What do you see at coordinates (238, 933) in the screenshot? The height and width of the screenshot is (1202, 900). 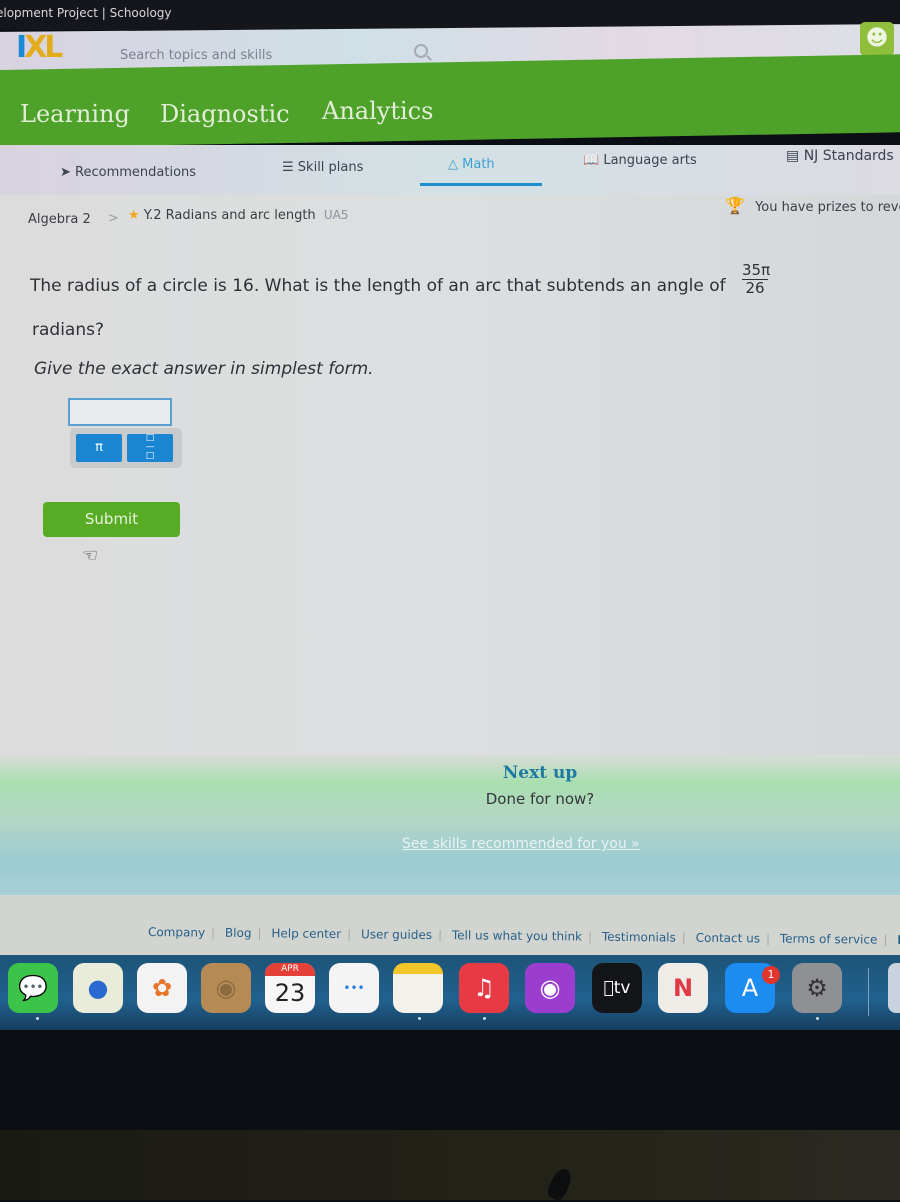 I see `footer-link-blog: Blog` at bounding box center [238, 933].